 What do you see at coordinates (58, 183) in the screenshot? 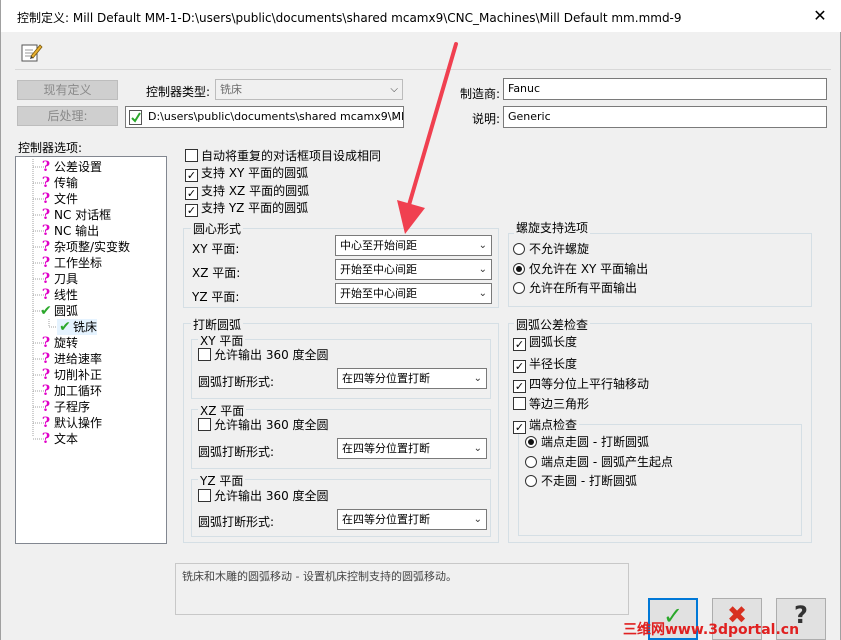
I see `tree-item-transfer: ? 传输` at bounding box center [58, 183].